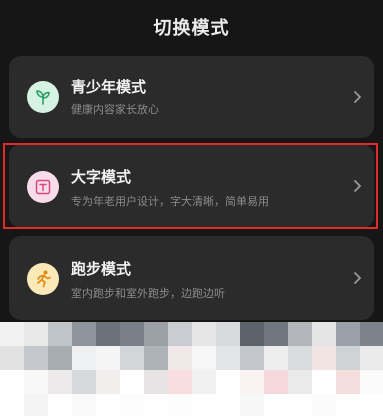  I want to click on mode-name: 青少年模式, so click(109, 87).